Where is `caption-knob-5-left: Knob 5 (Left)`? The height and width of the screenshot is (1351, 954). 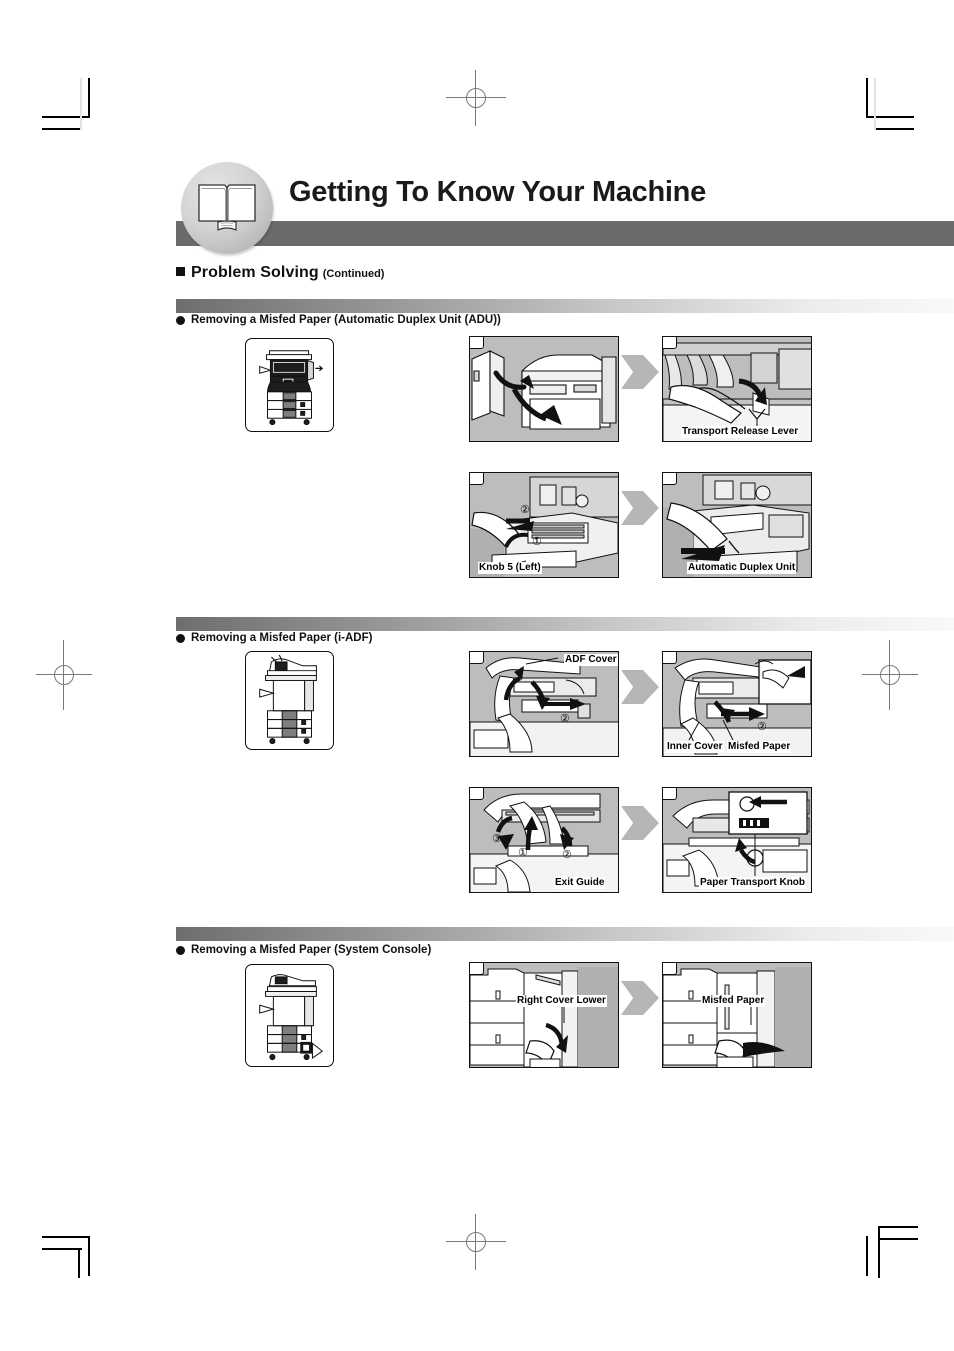 caption-knob-5-left: Knob 5 (Left) is located at coordinates (510, 568).